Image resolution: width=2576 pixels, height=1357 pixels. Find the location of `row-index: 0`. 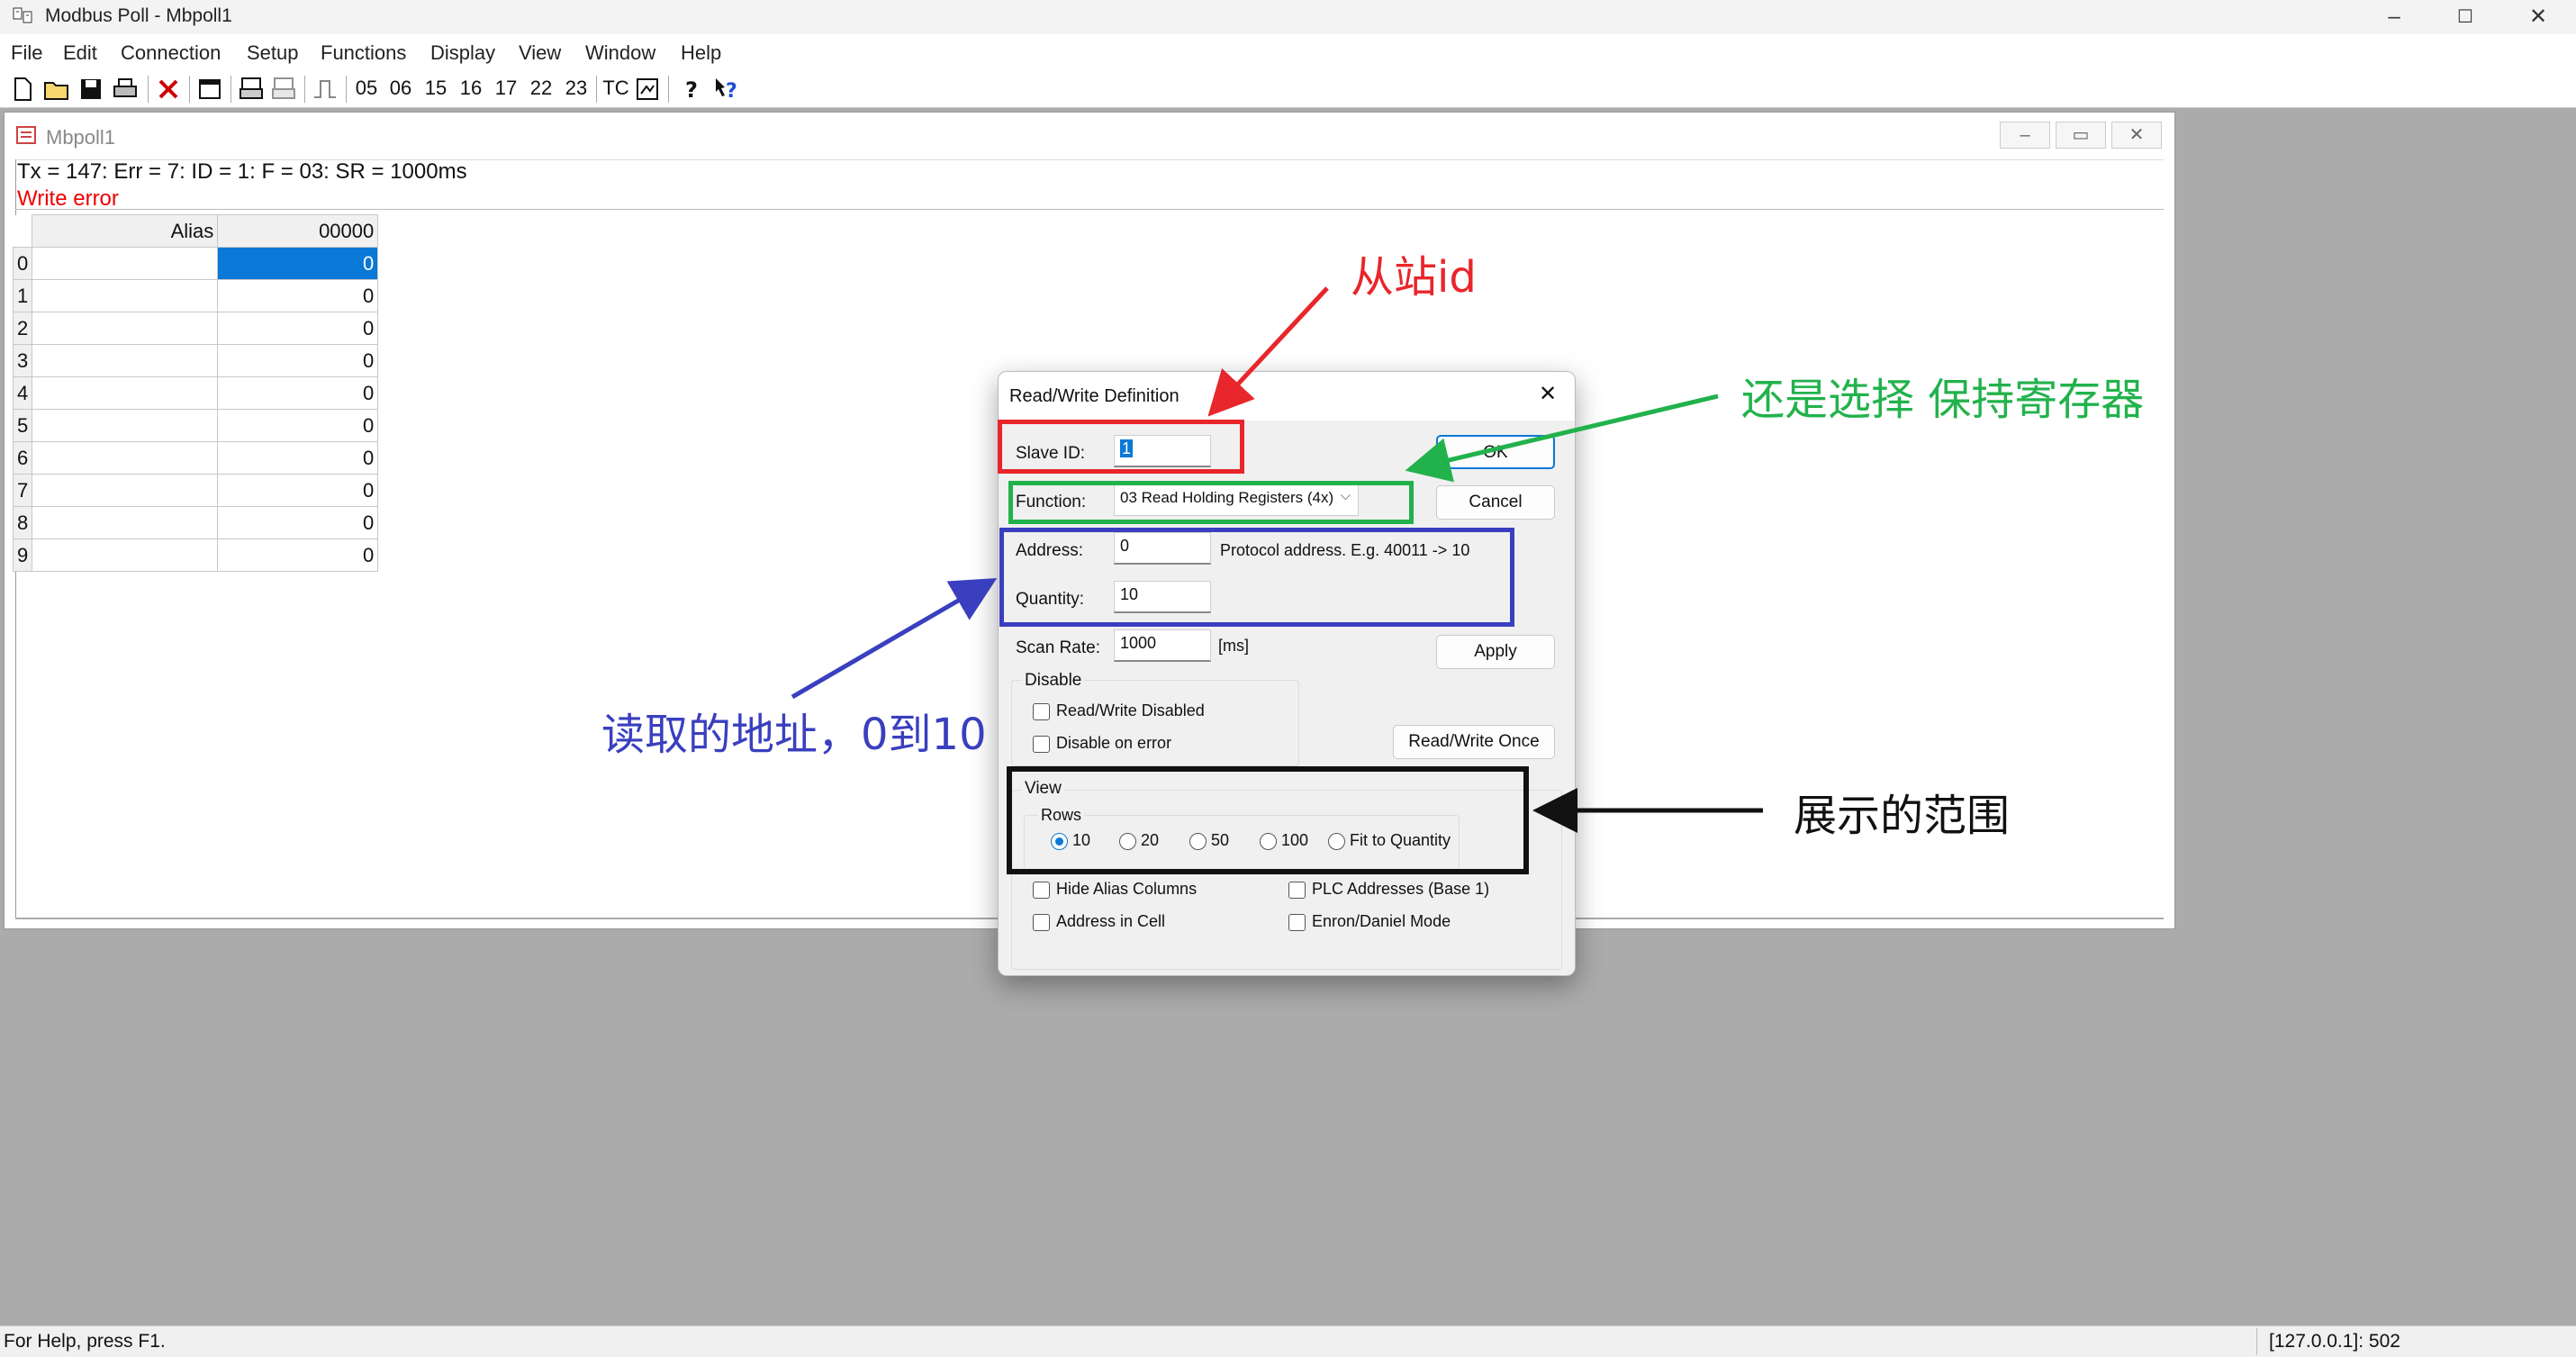

row-index: 0 is located at coordinates (22, 263).